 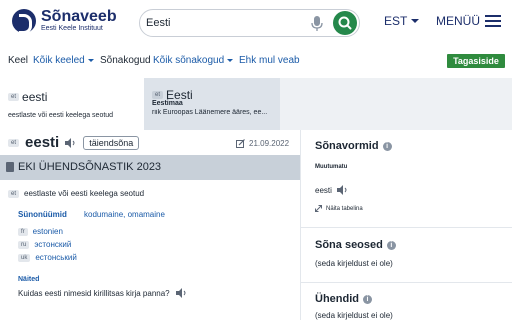 What do you see at coordinates (269, 60) in the screenshot?
I see `lucky-link: Ehk mul veab` at bounding box center [269, 60].